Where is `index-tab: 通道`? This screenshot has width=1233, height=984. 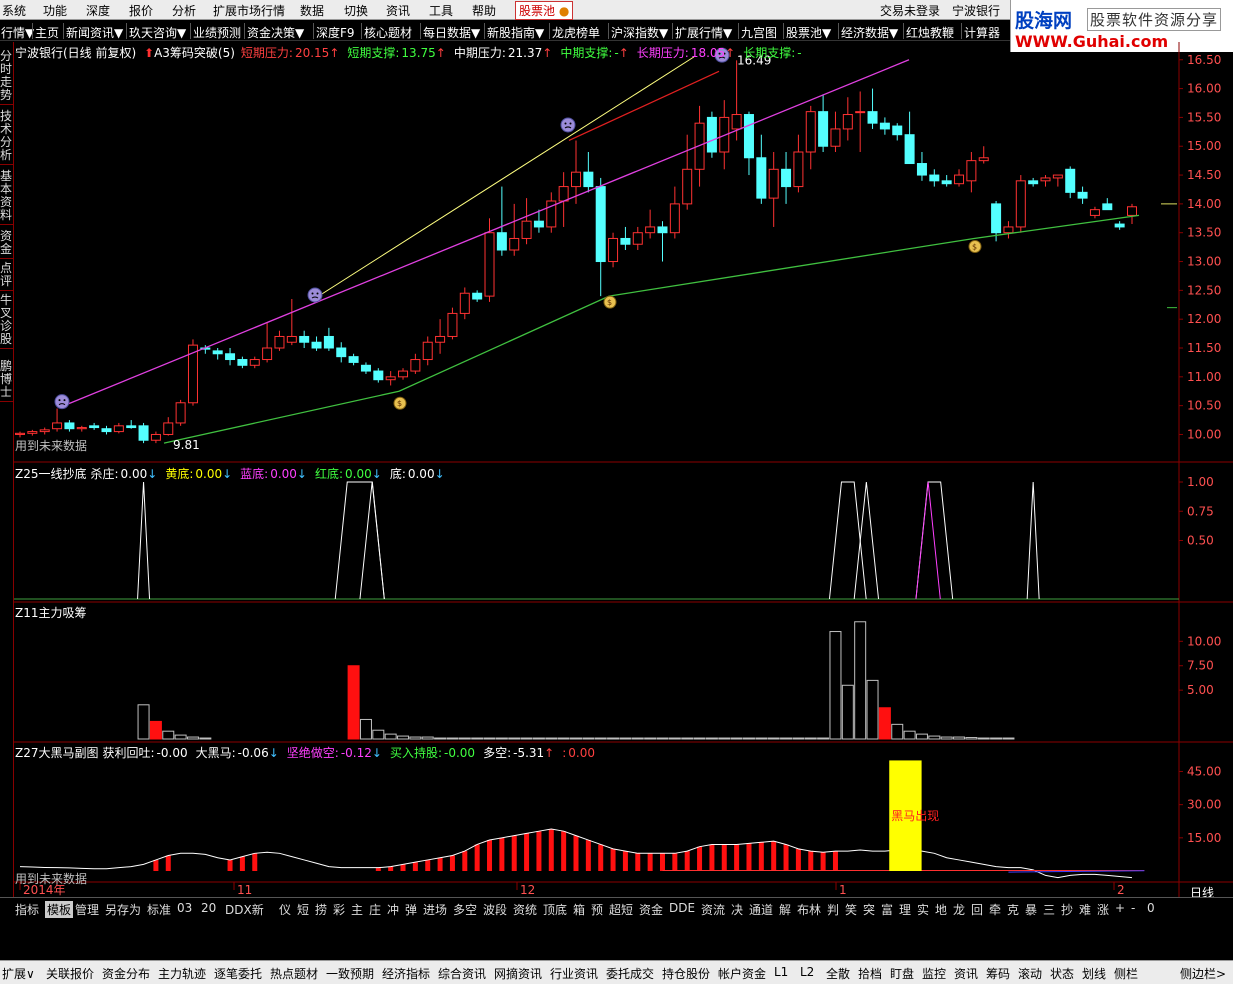
index-tab: 通道 is located at coordinates (761, 909).